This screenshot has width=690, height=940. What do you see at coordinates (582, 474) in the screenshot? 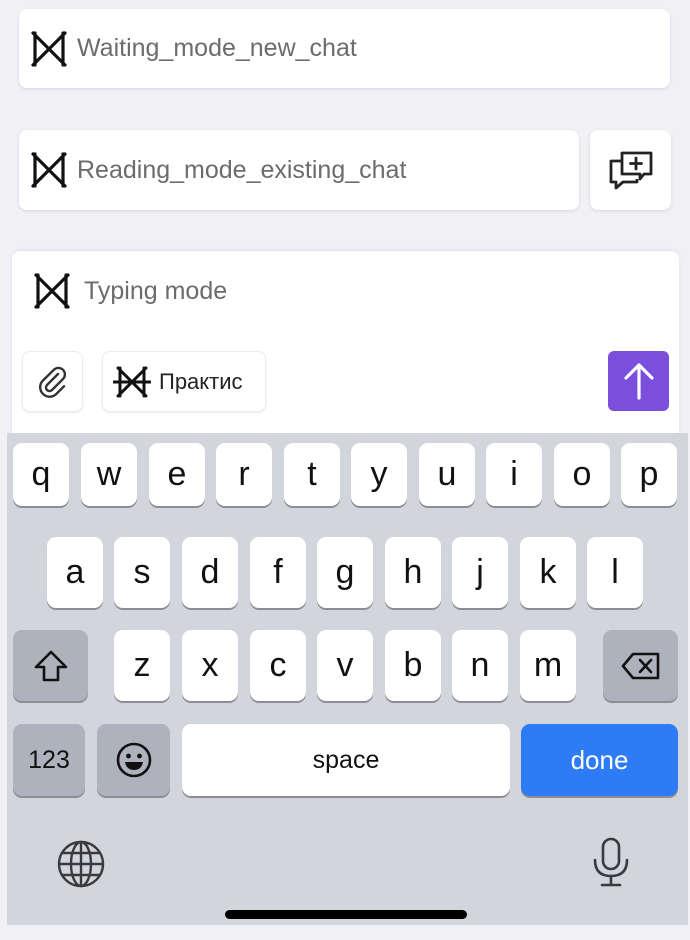
I see `key-o: o` at bounding box center [582, 474].